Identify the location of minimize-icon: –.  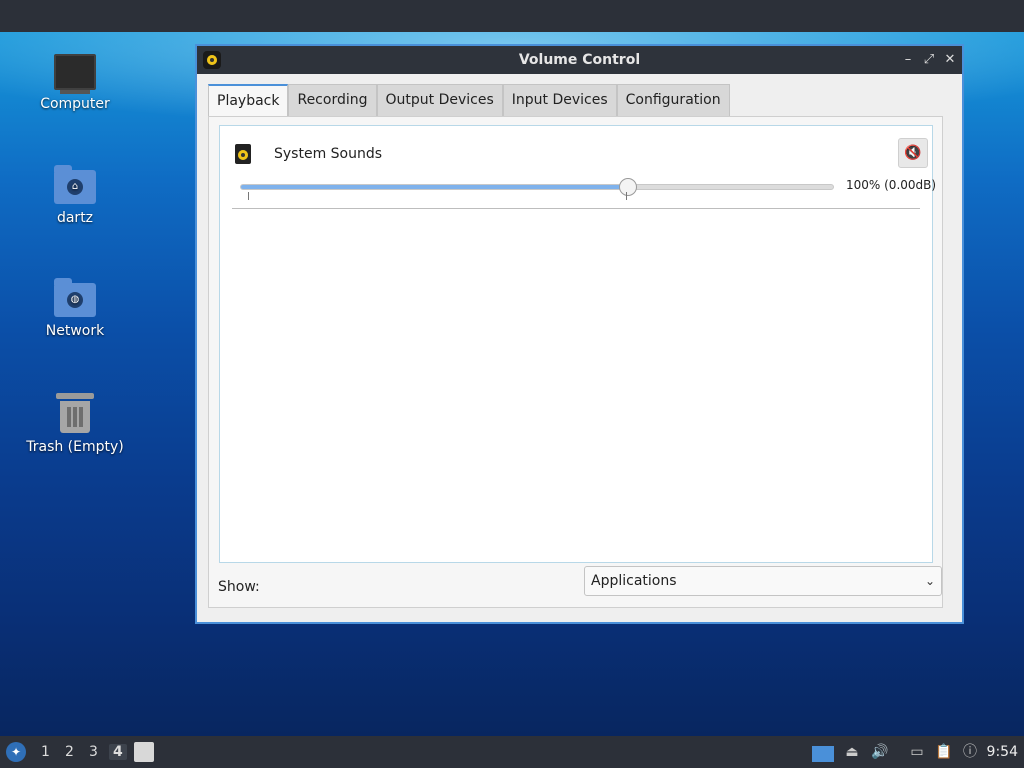
(908, 60).